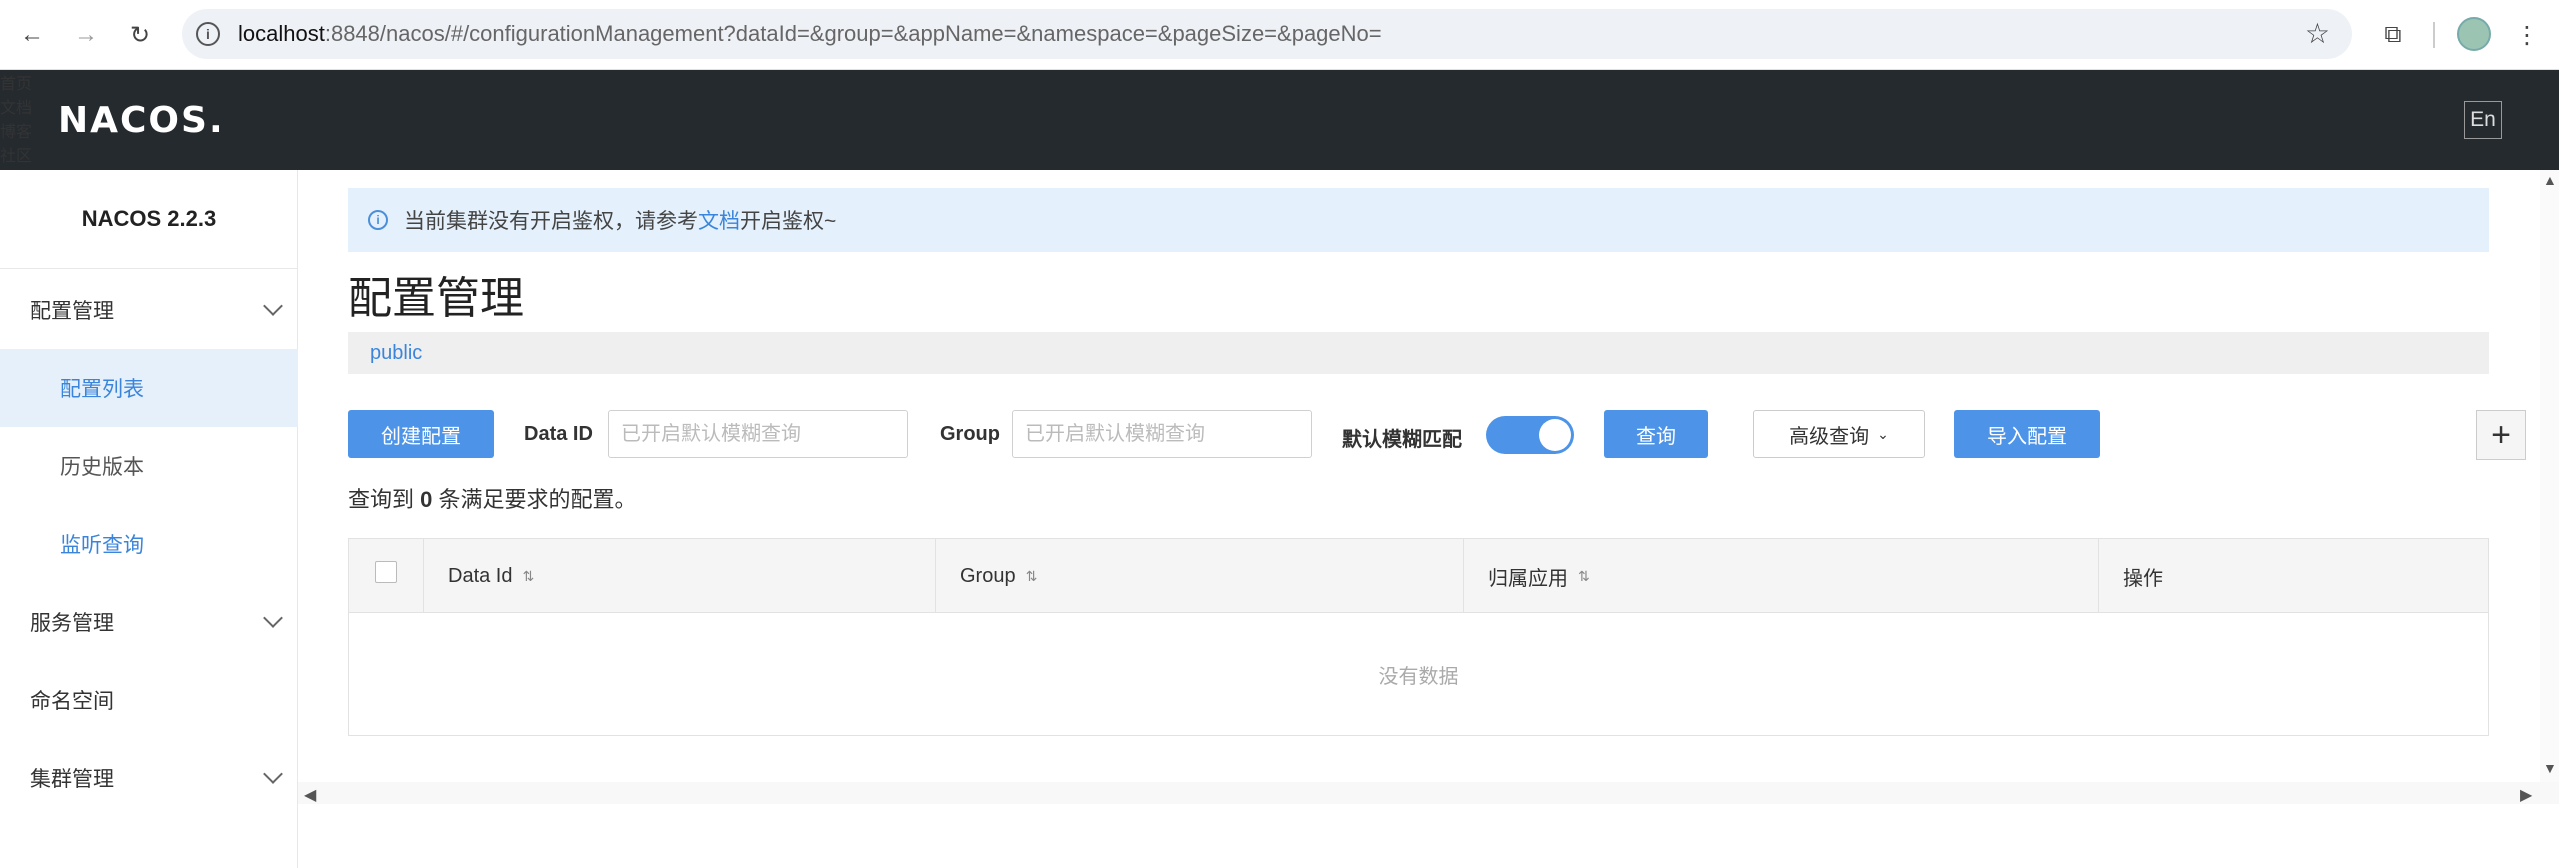 The image size is (2559, 868). I want to click on notice-text: 当前集群没有开启鉴权，请参考文档开启鉴权~, so click(620, 221).